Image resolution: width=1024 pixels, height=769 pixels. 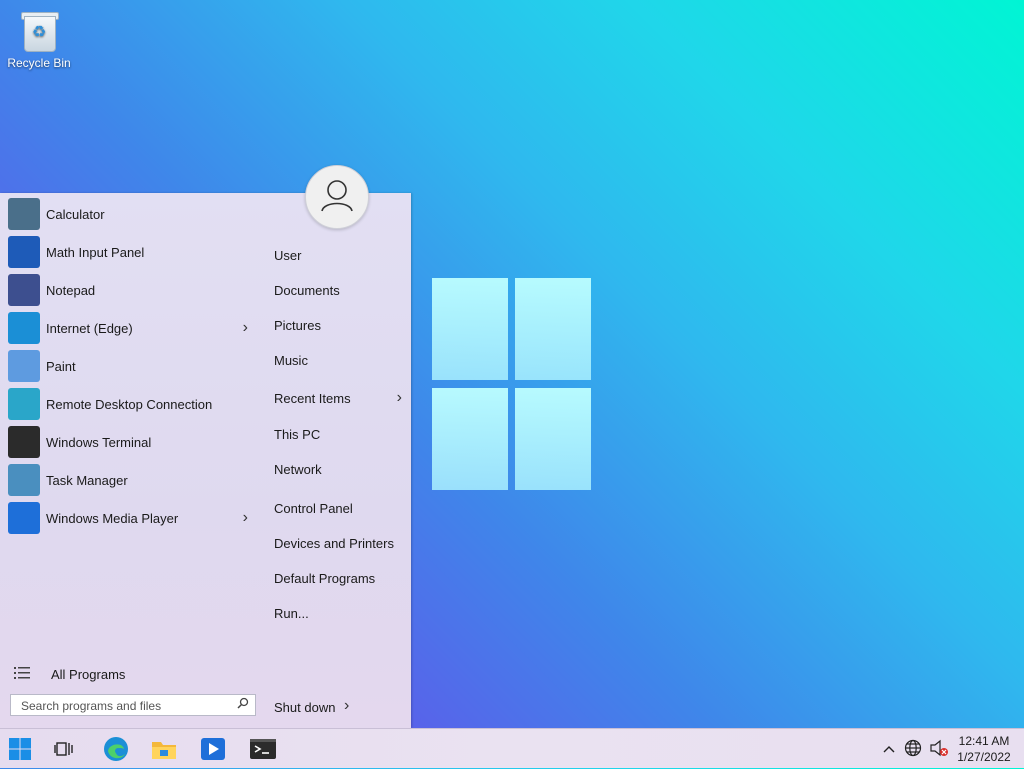 I want to click on search-icon, so click(x=243, y=704).